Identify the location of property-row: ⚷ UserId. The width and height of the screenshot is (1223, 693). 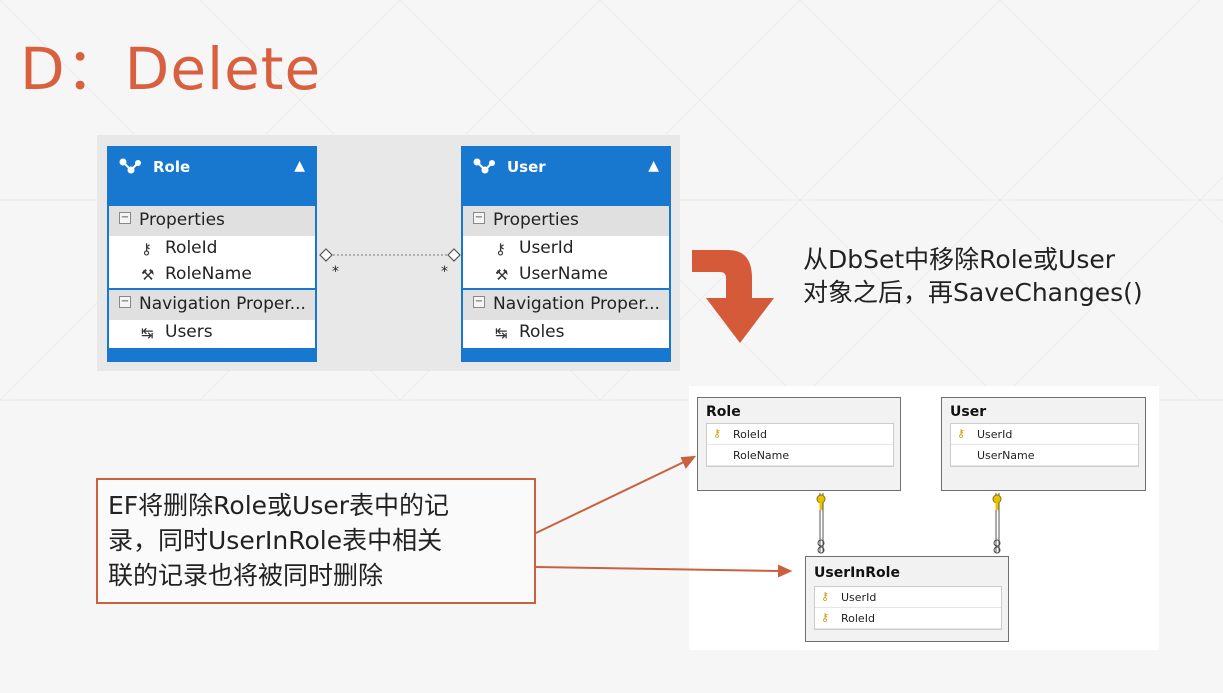
(566, 249).